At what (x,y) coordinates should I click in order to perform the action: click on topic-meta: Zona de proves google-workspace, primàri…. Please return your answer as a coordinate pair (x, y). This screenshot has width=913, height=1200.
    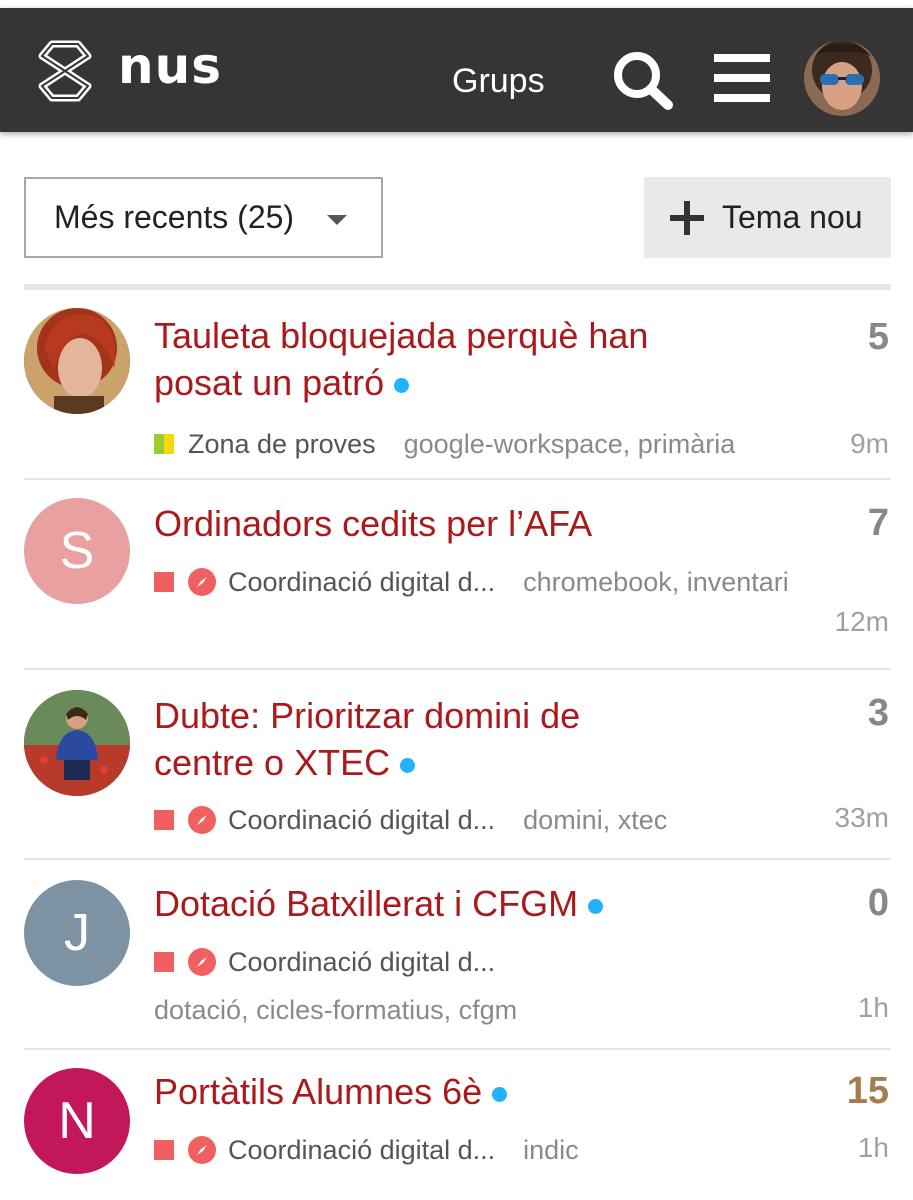
    Looking at the image, I should click on (522, 444).